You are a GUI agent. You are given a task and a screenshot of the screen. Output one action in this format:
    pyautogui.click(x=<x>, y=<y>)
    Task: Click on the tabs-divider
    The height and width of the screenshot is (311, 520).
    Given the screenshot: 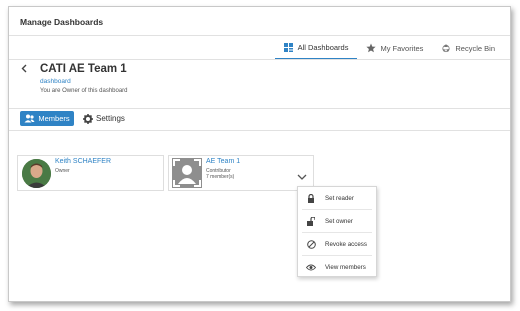 What is the action you would take?
    pyautogui.click(x=259, y=59)
    